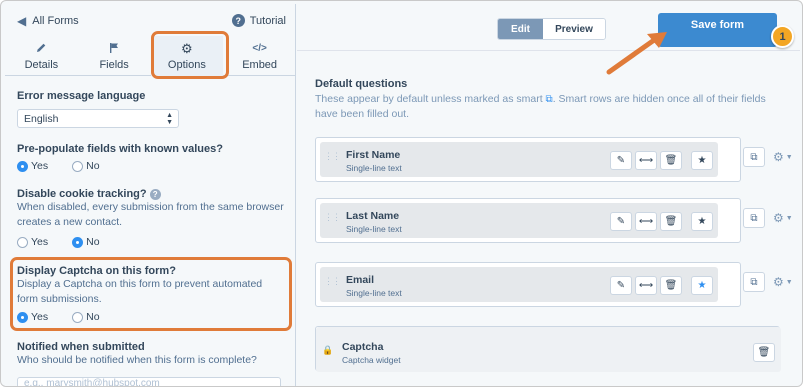  What do you see at coordinates (169, 119) in the screenshot?
I see `select-carets-icon: ▲ ▼` at bounding box center [169, 119].